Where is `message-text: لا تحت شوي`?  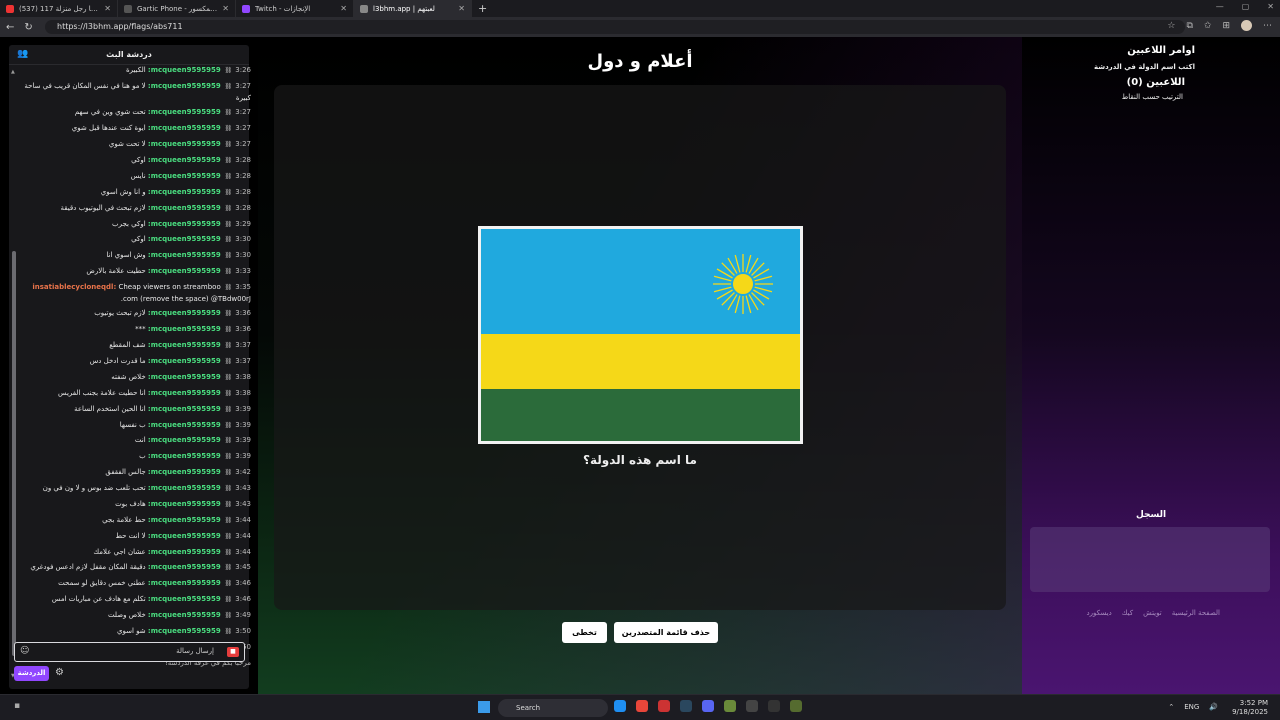 message-text: لا تحت شوي is located at coordinates (127, 144).